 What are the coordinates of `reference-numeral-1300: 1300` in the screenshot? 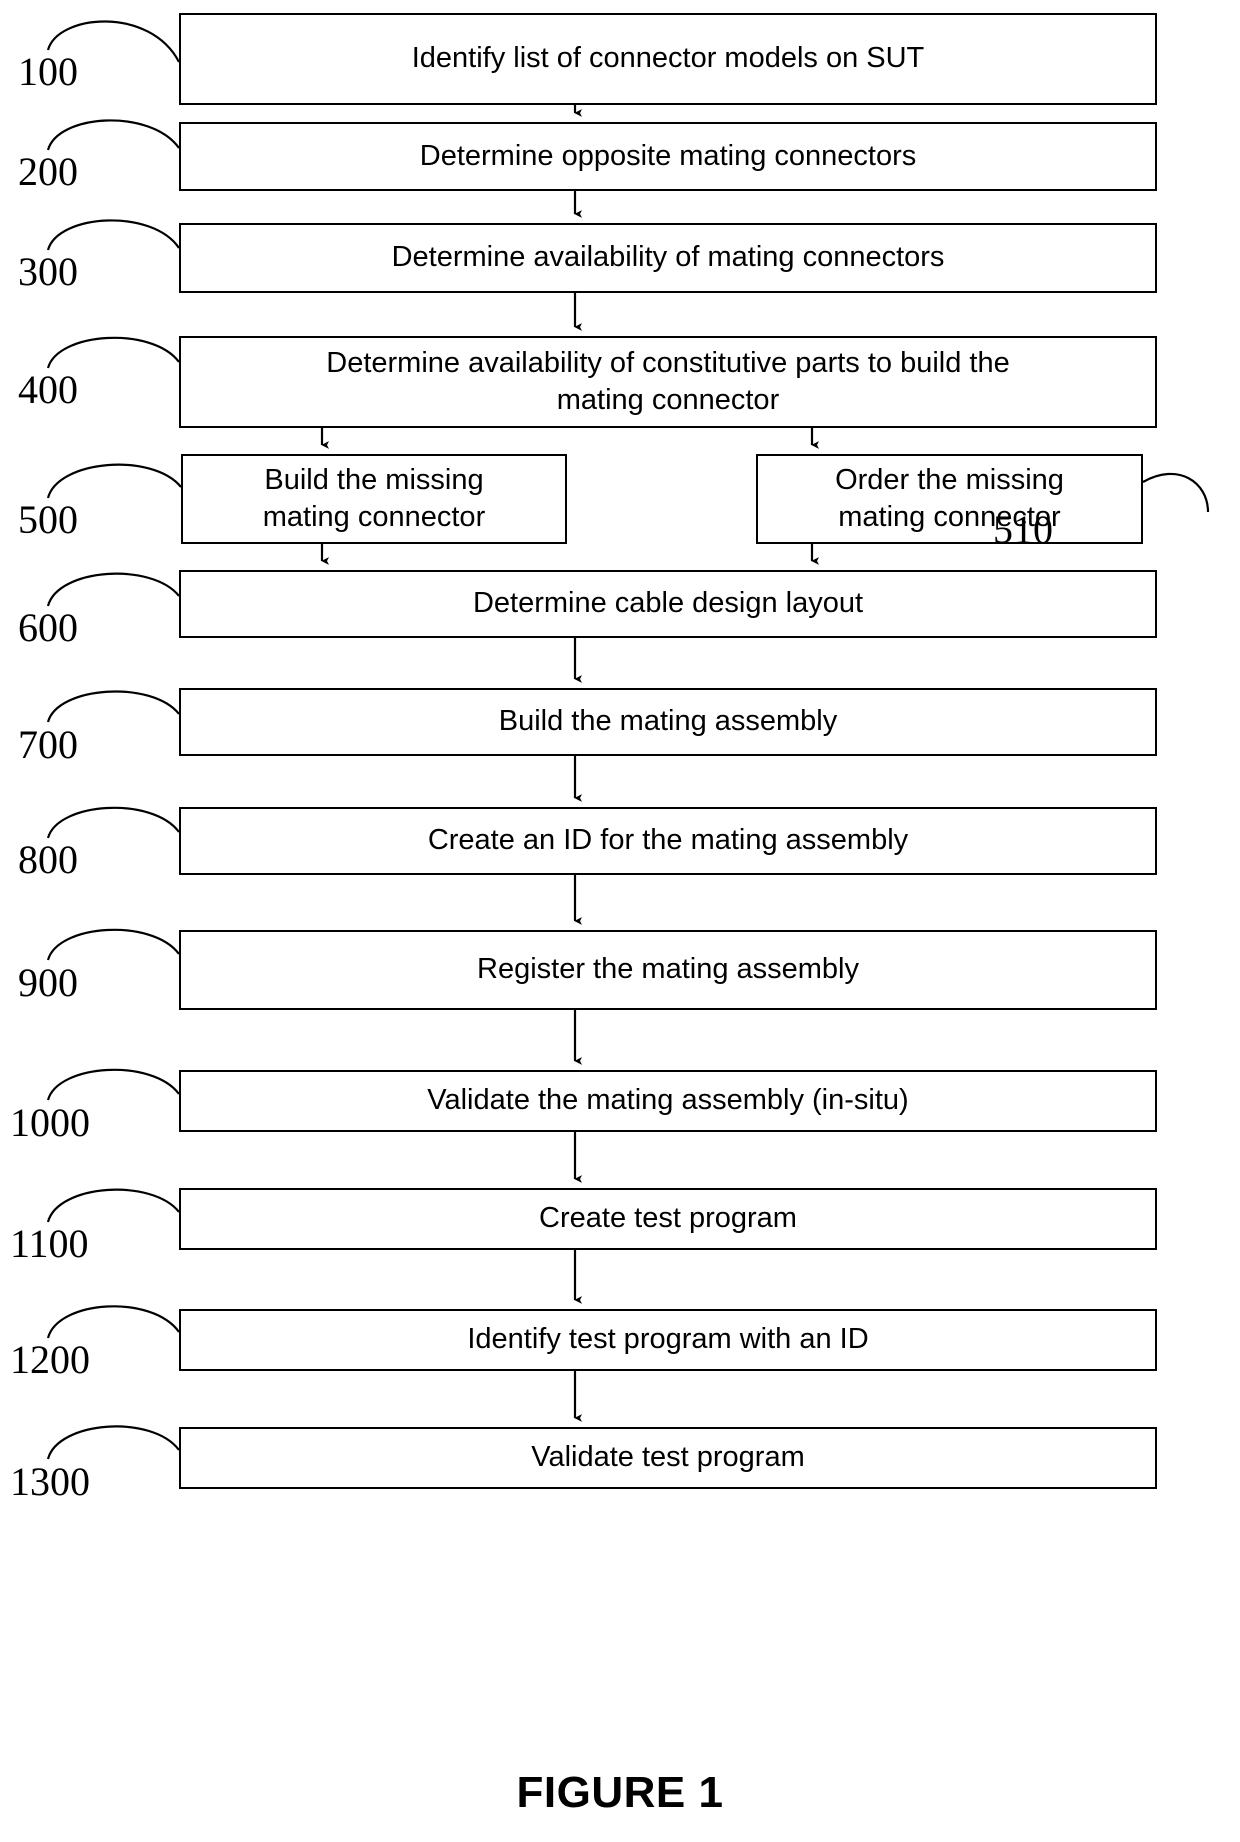 It's located at (50, 1481).